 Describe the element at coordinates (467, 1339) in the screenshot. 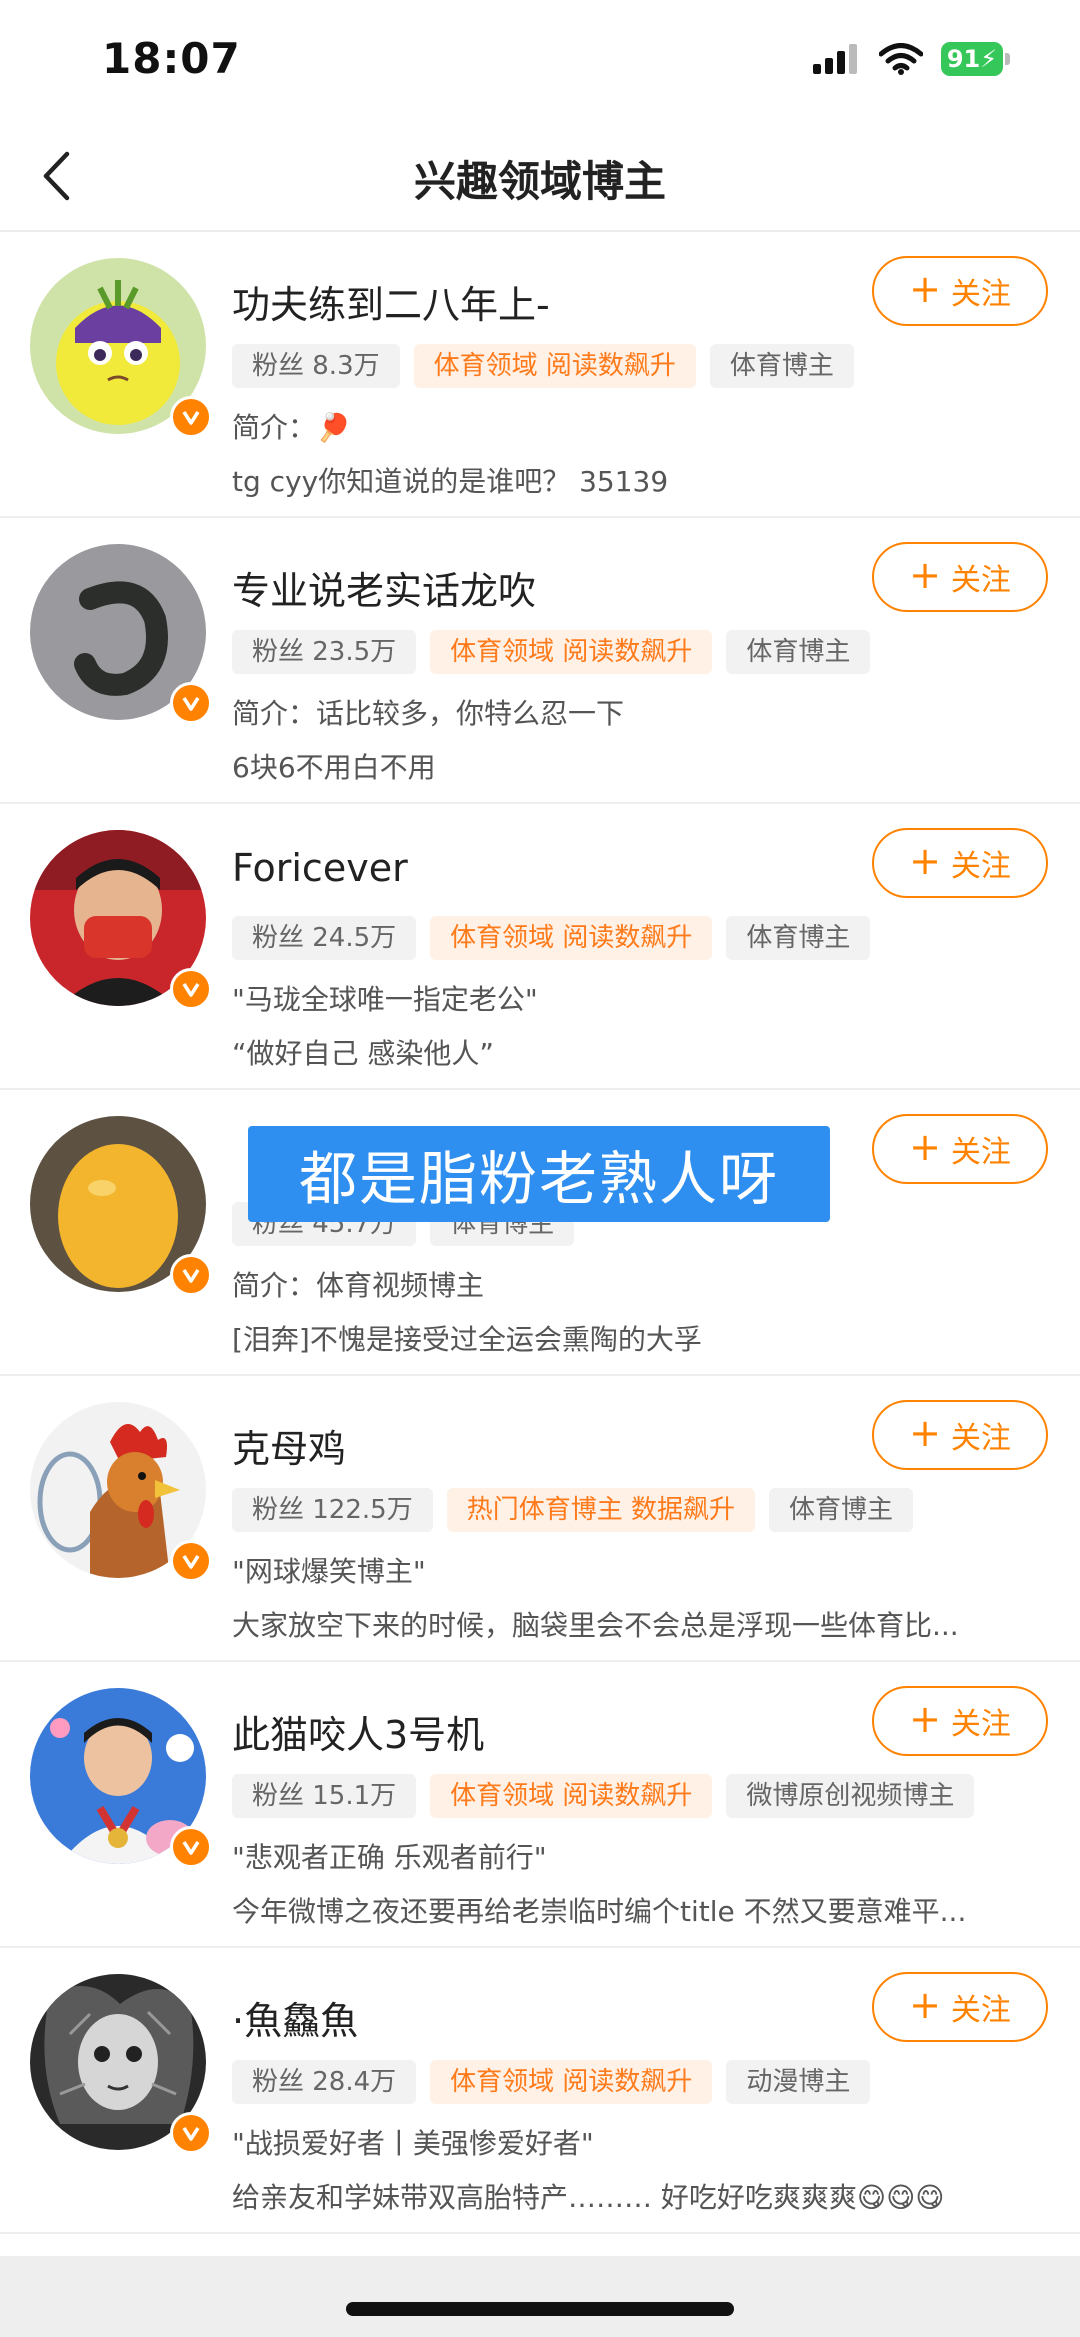

I see `bio-line-2: [泪奔]不愧是接受过全运会熏陶的大孚` at that location.